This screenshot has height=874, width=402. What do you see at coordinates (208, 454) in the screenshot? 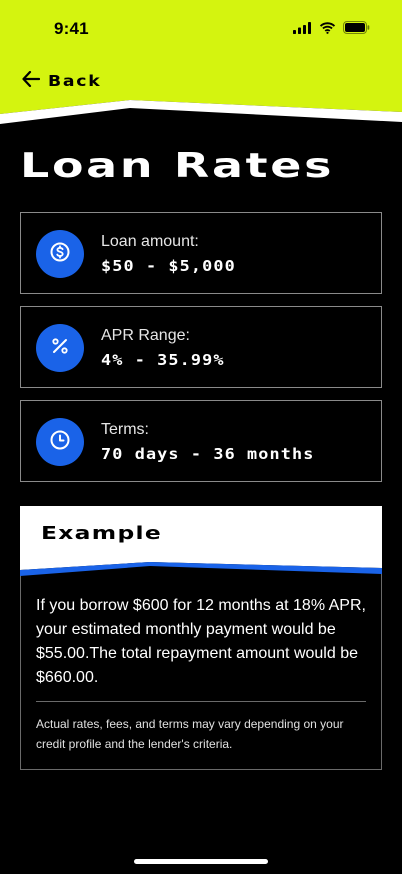
I see `card-value: 70 days - 36 months` at bounding box center [208, 454].